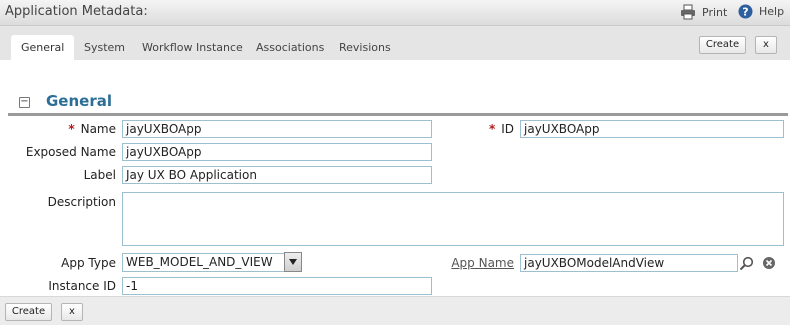 The height and width of the screenshot is (325, 790). What do you see at coordinates (192, 47) in the screenshot?
I see `tab-workflow-instance: Workflow Instance` at bounding box center [192, 47].